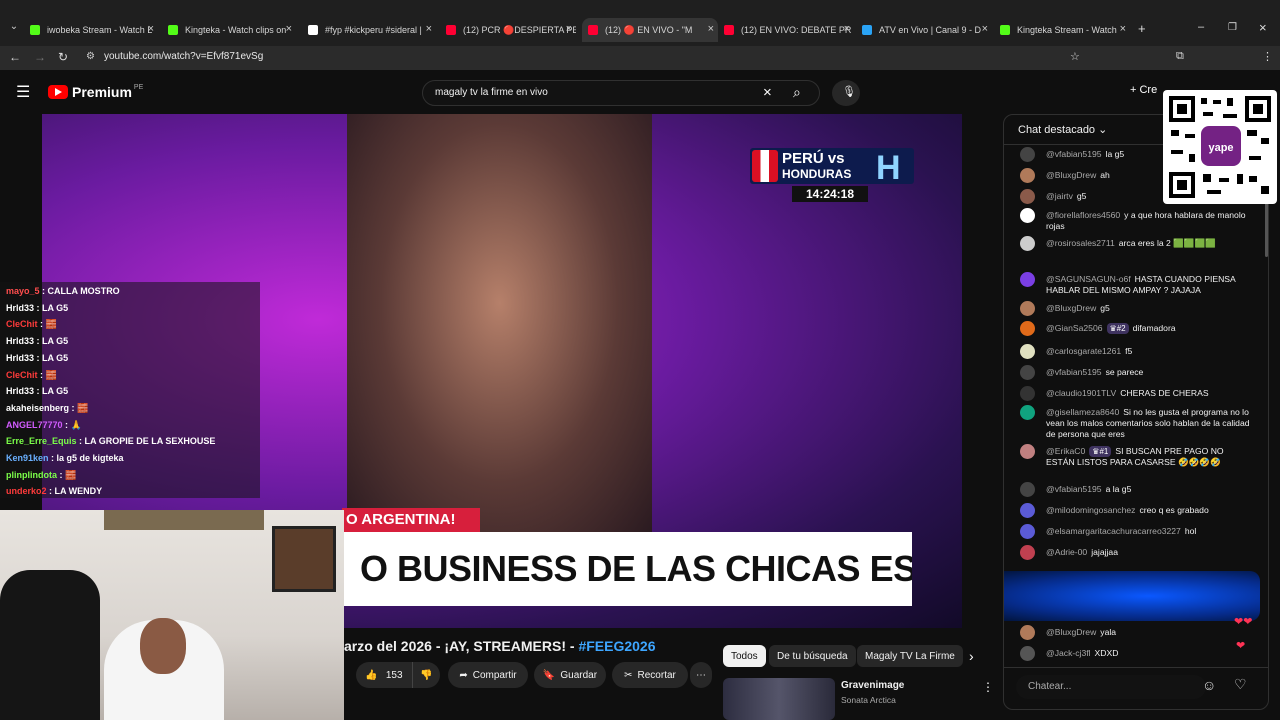  I want to click on overlay-chat-message: : 🙏, so click(72, 424).